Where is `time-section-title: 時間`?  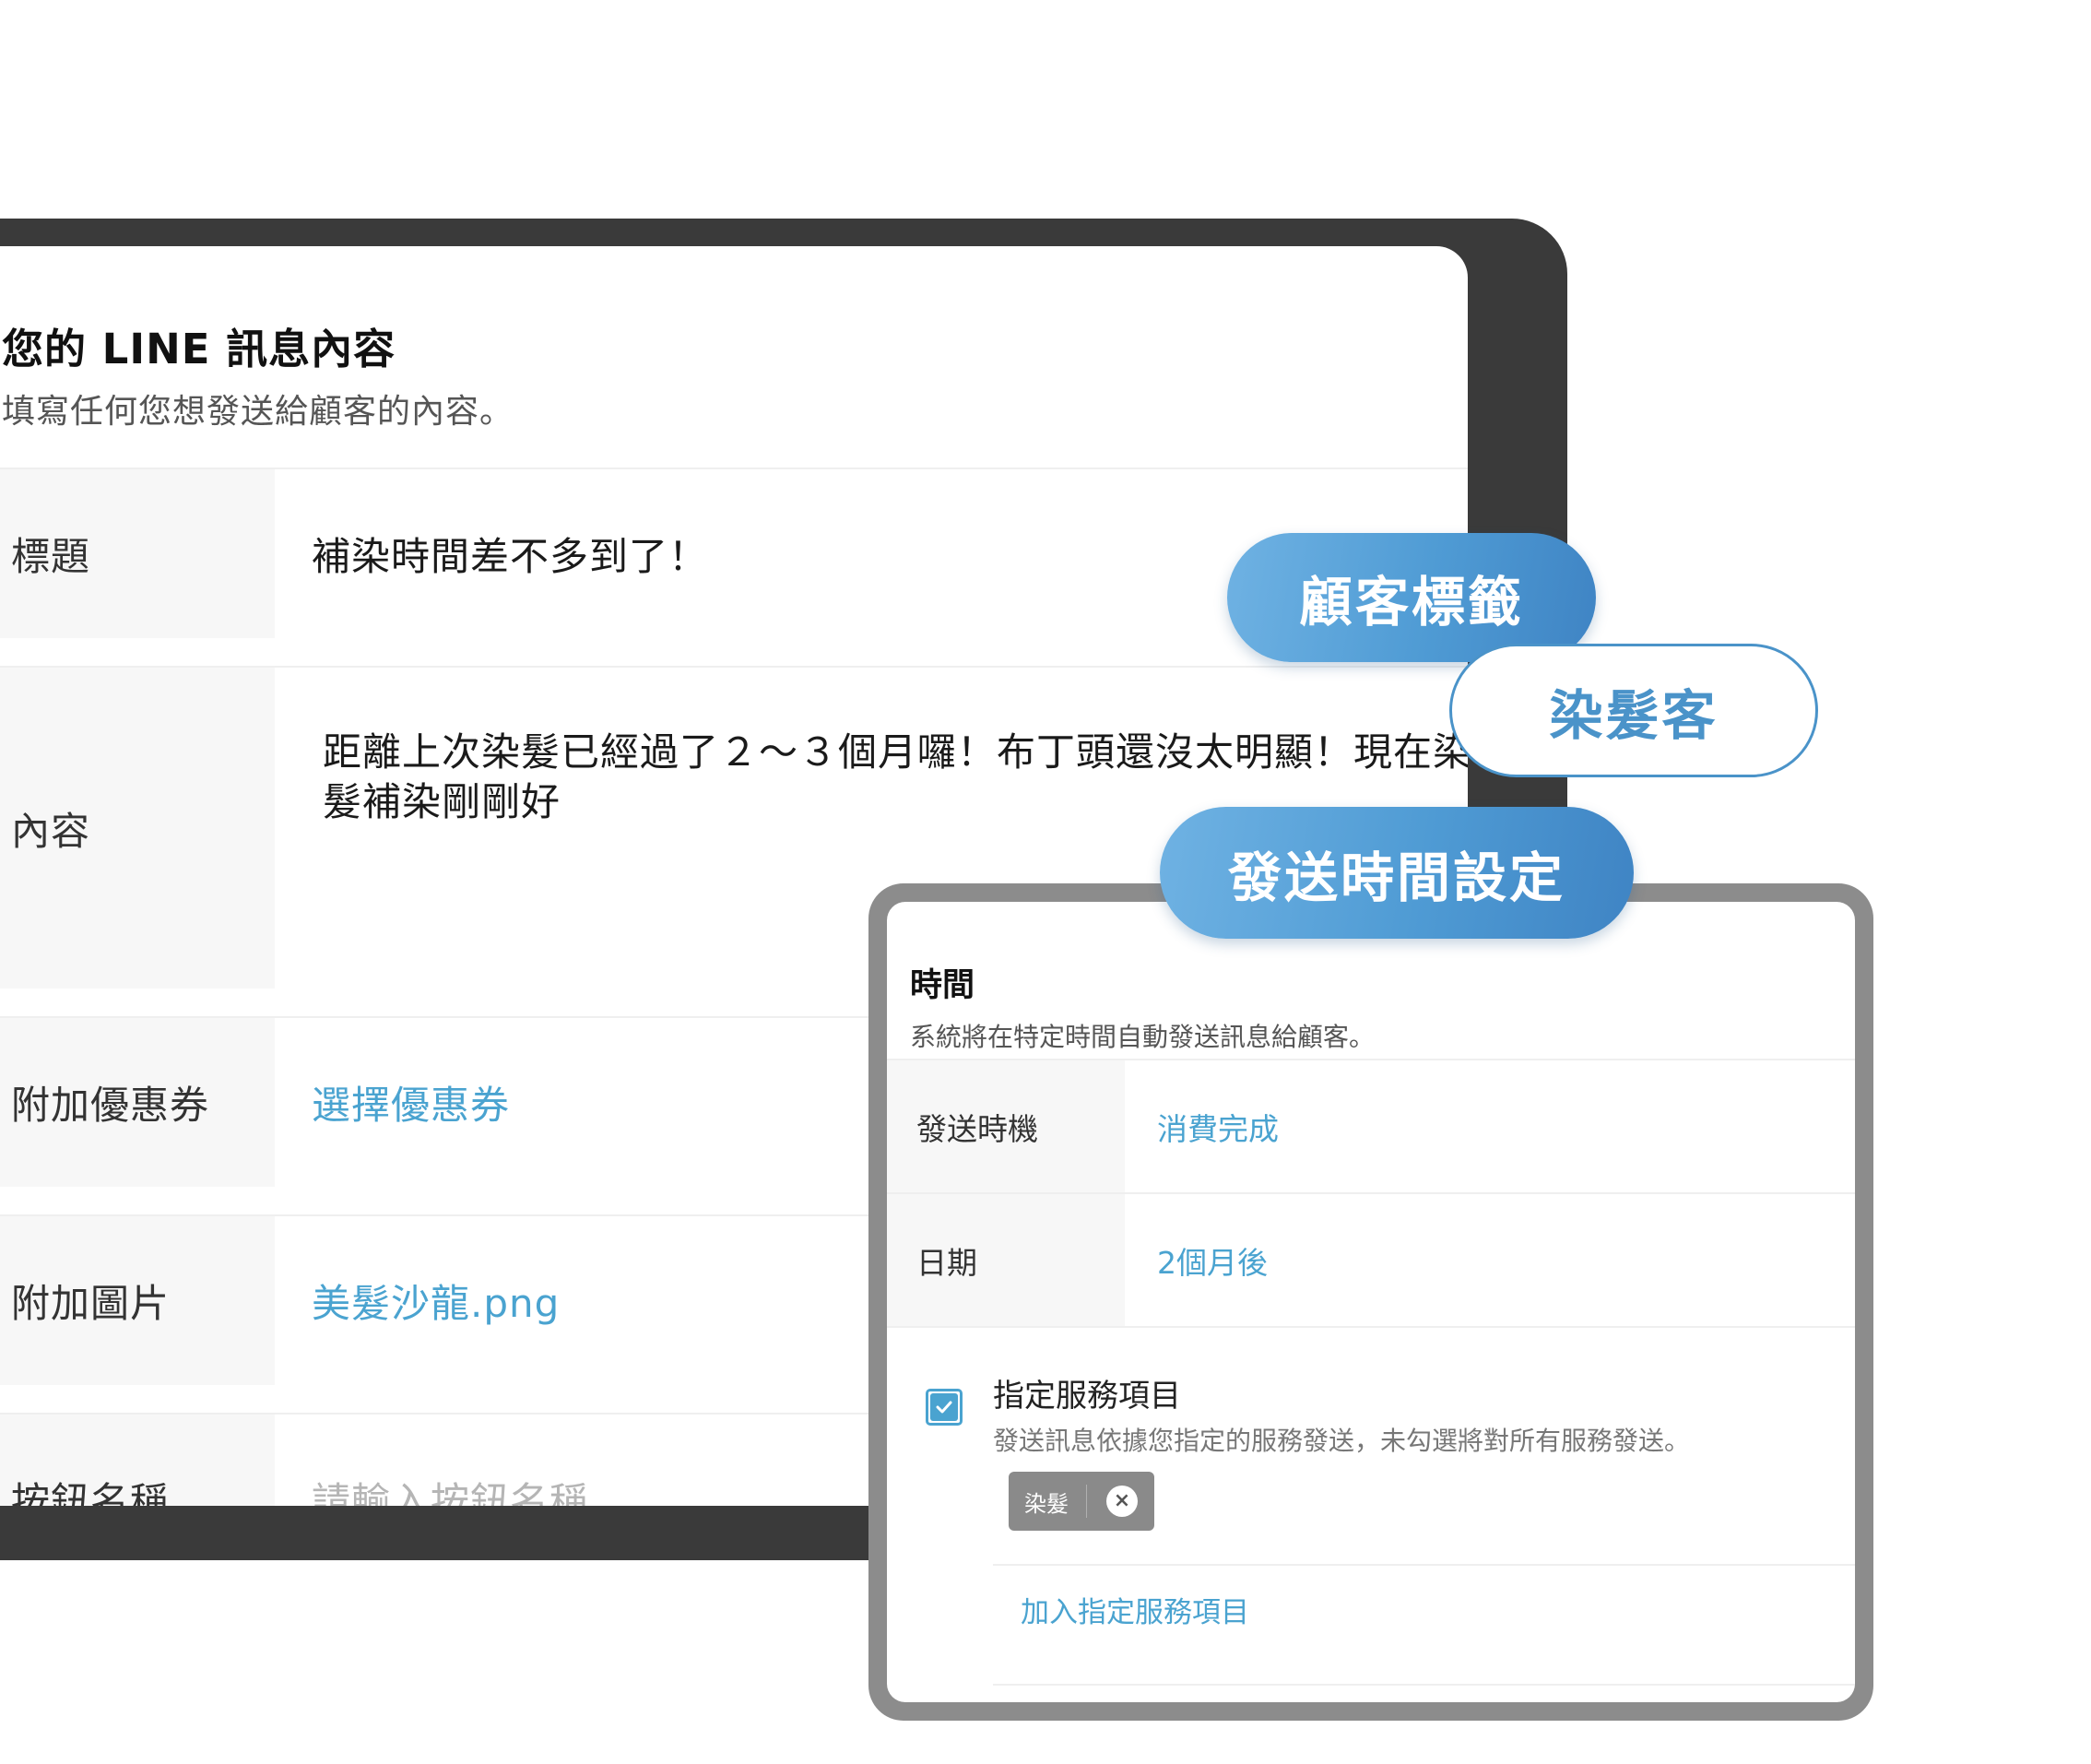 time-section-title: 時間 is located at coordinates (943, 985).